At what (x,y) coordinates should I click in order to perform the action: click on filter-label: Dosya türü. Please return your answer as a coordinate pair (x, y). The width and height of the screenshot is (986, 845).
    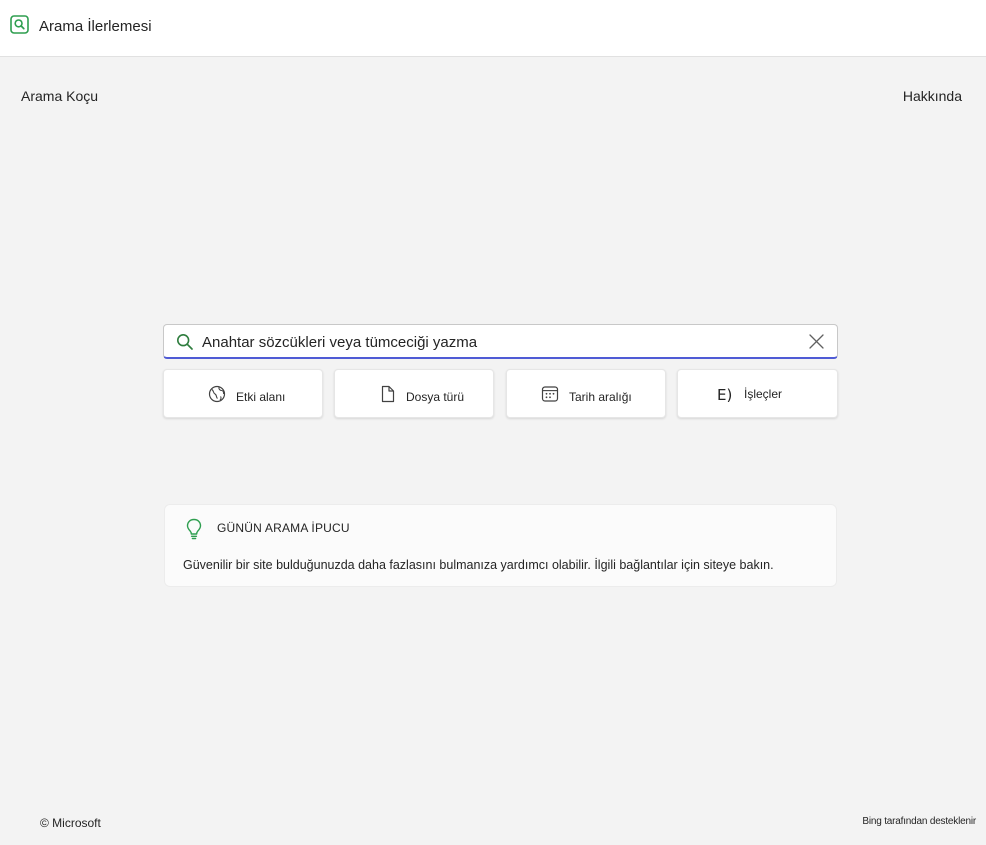
    Looking at the image, I should click on (435, 397).